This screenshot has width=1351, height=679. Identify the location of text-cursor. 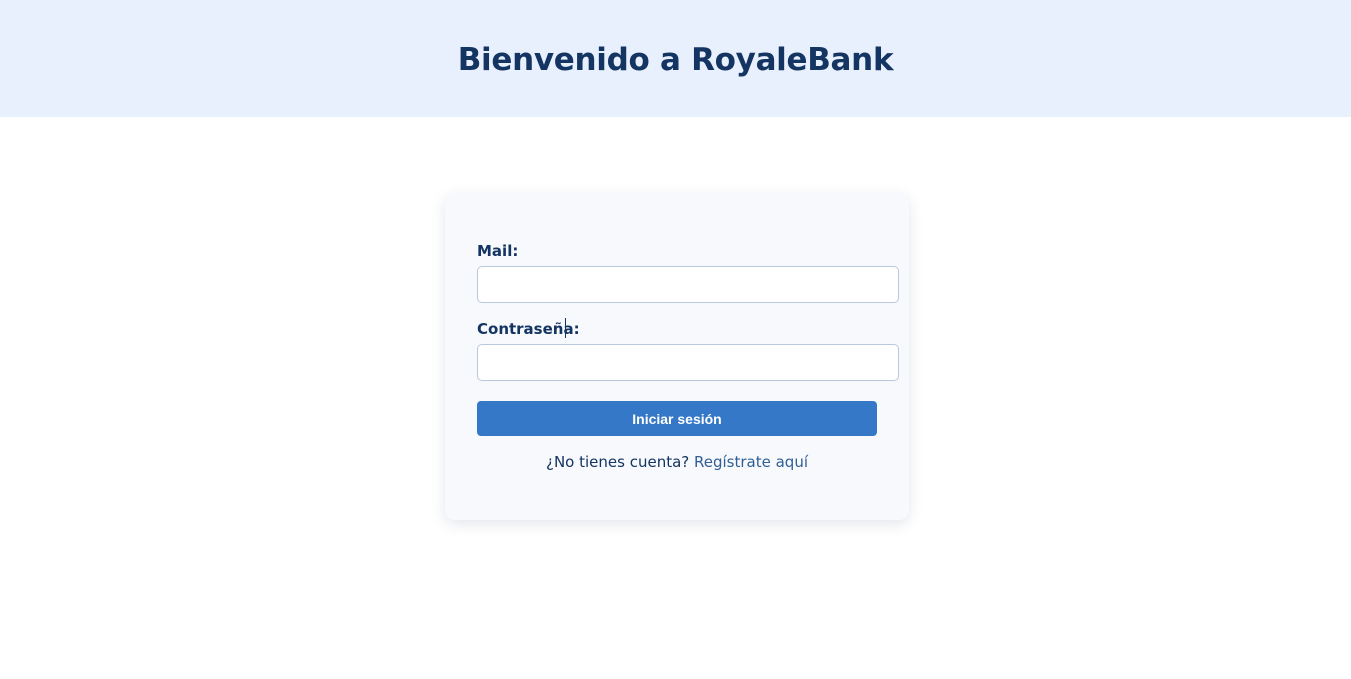
(565, 328).